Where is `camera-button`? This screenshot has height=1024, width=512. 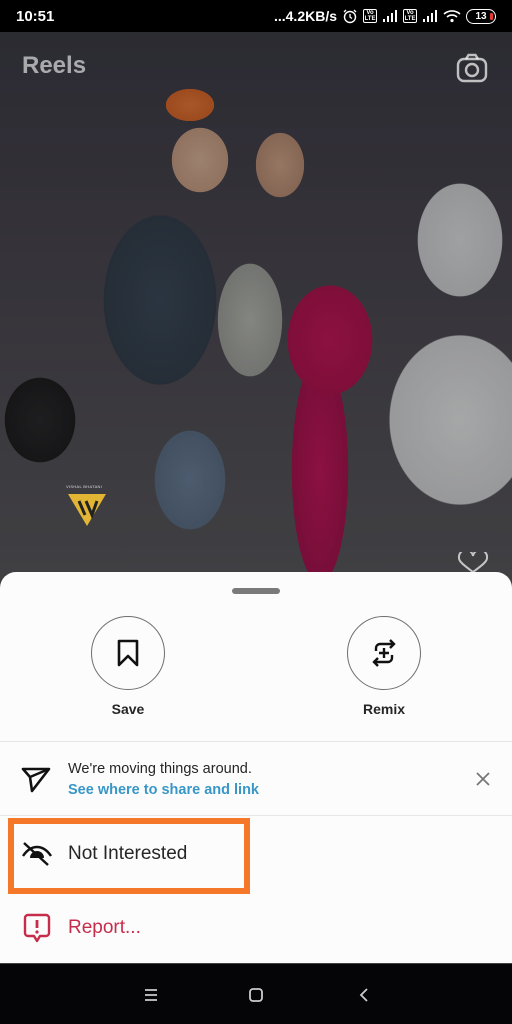 camera-button is located at coordinates (472, 68).